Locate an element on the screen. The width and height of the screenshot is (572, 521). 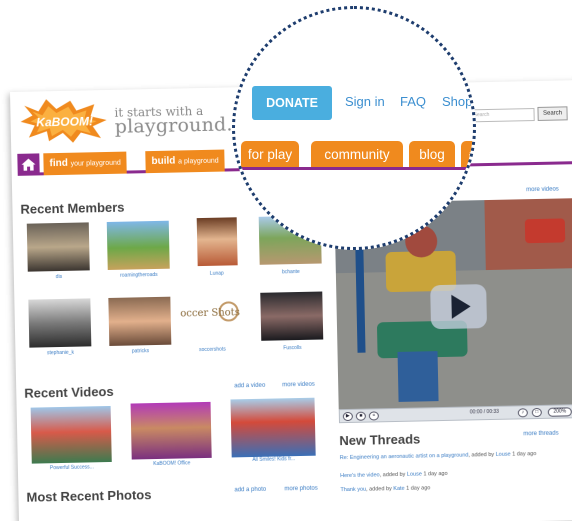
nav-tab-find-sub: your playground is located at coordinates (95, 163).